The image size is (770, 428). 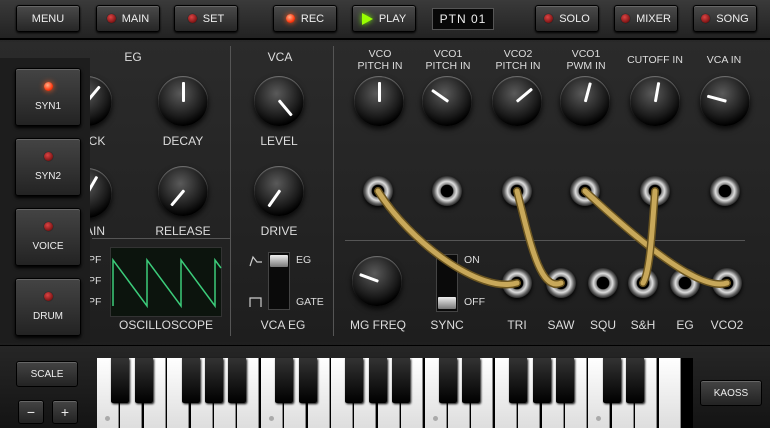 I want to click on vco1-pwm-jack, so click(x=585, y=191).